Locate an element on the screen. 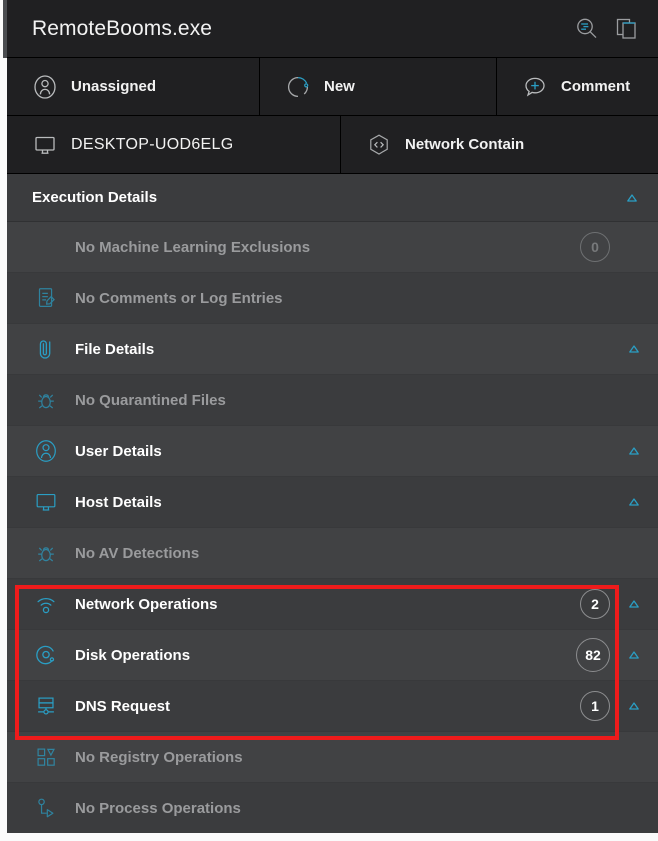 This screenshot has width=658, height=841. detail-row: DNS Request 1 is located at coordinates (332, 706).